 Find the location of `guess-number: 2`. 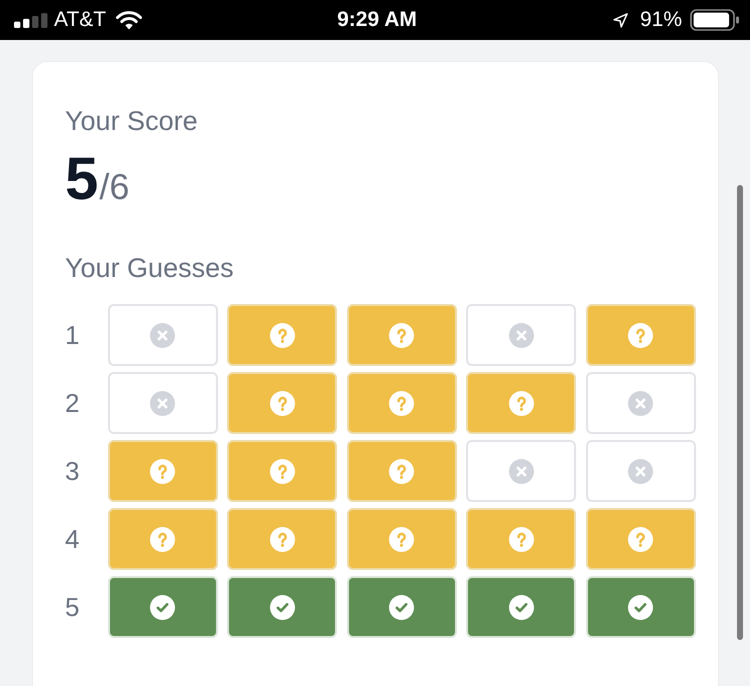

guess-number: 2 is located at coordinates (72, 403).